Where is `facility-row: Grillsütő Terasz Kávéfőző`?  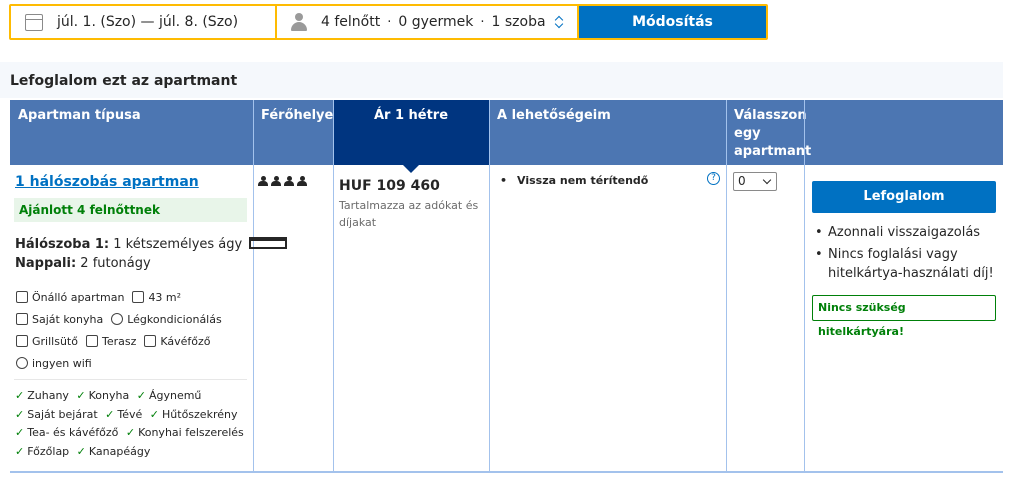
facility-row: Grillsütő Terasz Kávéfőző is located at coordinates (132, 341).